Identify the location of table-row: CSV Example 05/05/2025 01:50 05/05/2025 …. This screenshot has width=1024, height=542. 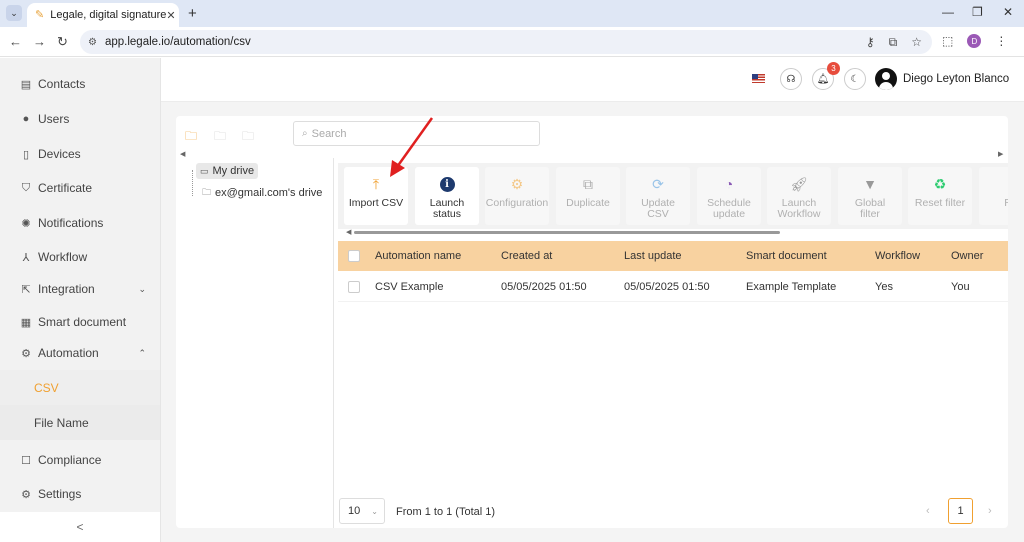
(673, 287).